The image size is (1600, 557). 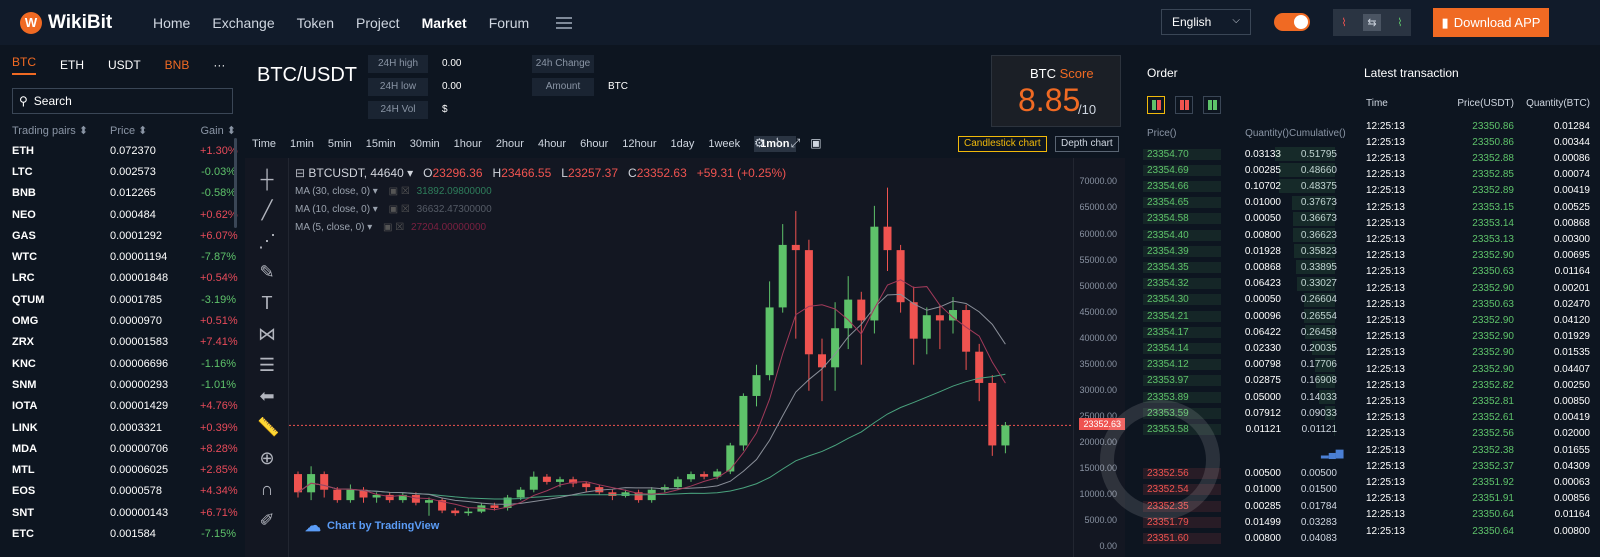 What do you see at coordinates (1184, 105) in the screenshot?
I see `asks-only-icon` at bounding box center [1184, 105].